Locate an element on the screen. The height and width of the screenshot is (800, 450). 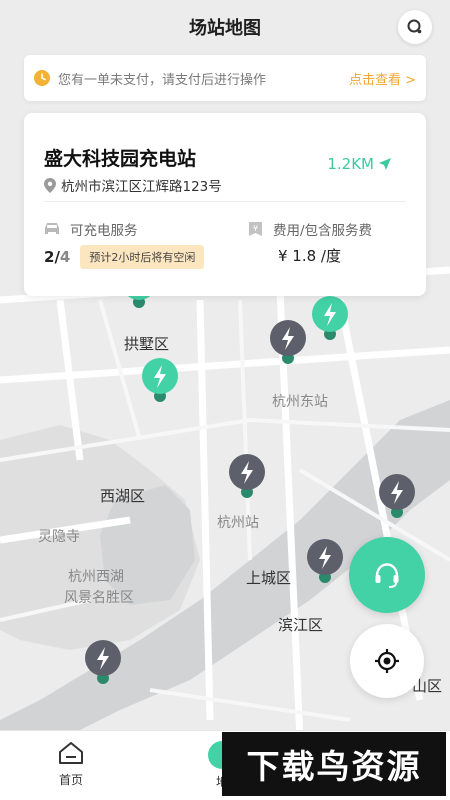
card-divider is located at coordinates (225, 201).